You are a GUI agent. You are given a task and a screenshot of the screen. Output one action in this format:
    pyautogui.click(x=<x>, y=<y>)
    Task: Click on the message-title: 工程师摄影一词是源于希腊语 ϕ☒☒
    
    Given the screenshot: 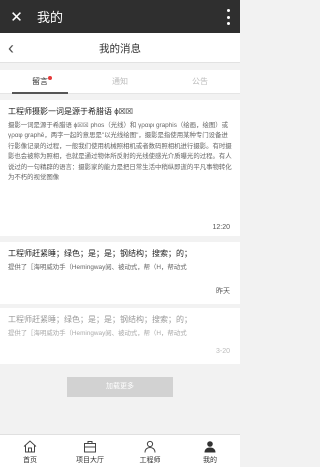 What is the action you would take?
    pyautogui.click(x=71, y=111)
    